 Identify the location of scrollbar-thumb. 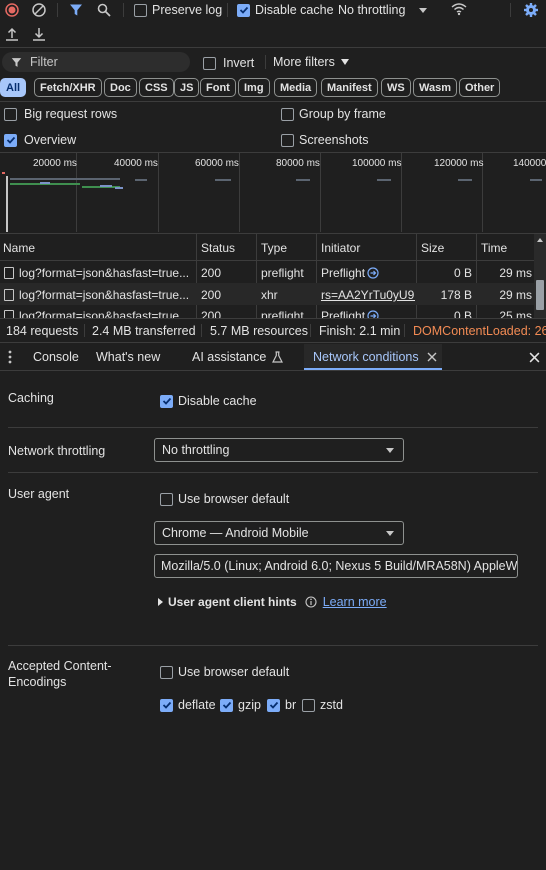
(540, 295).